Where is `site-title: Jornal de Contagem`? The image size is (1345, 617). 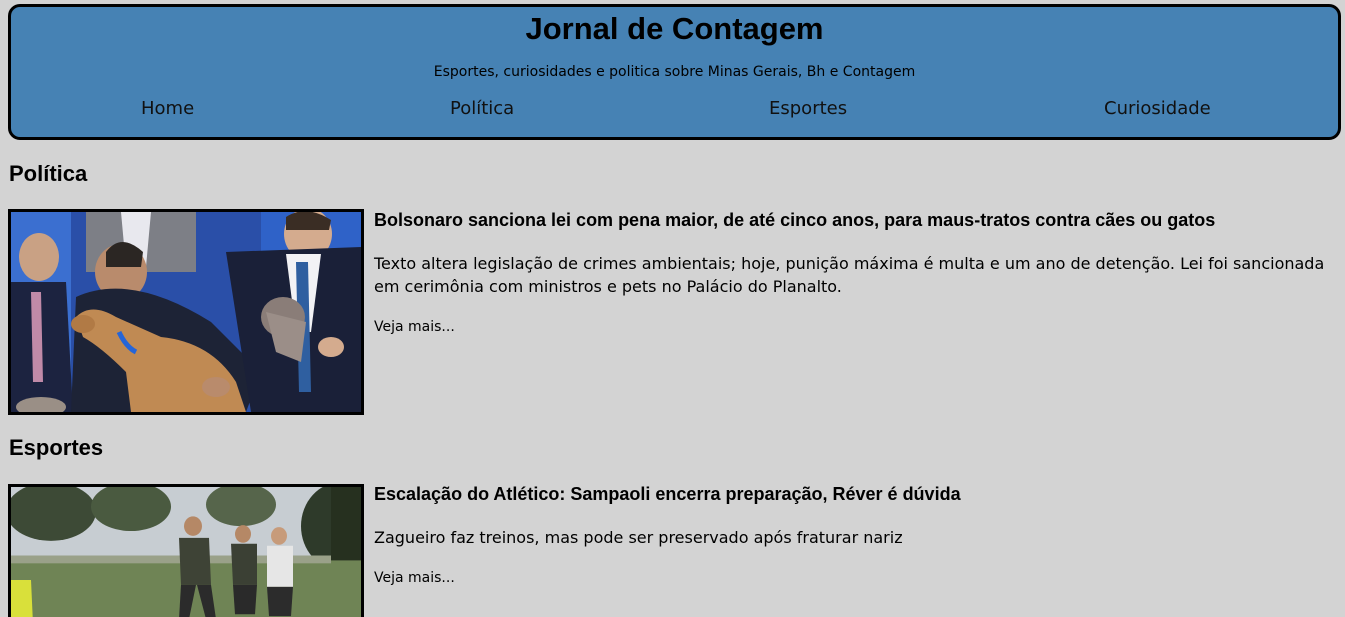 site-title: Jornal de Contagem is located at coordinates (674, 28).